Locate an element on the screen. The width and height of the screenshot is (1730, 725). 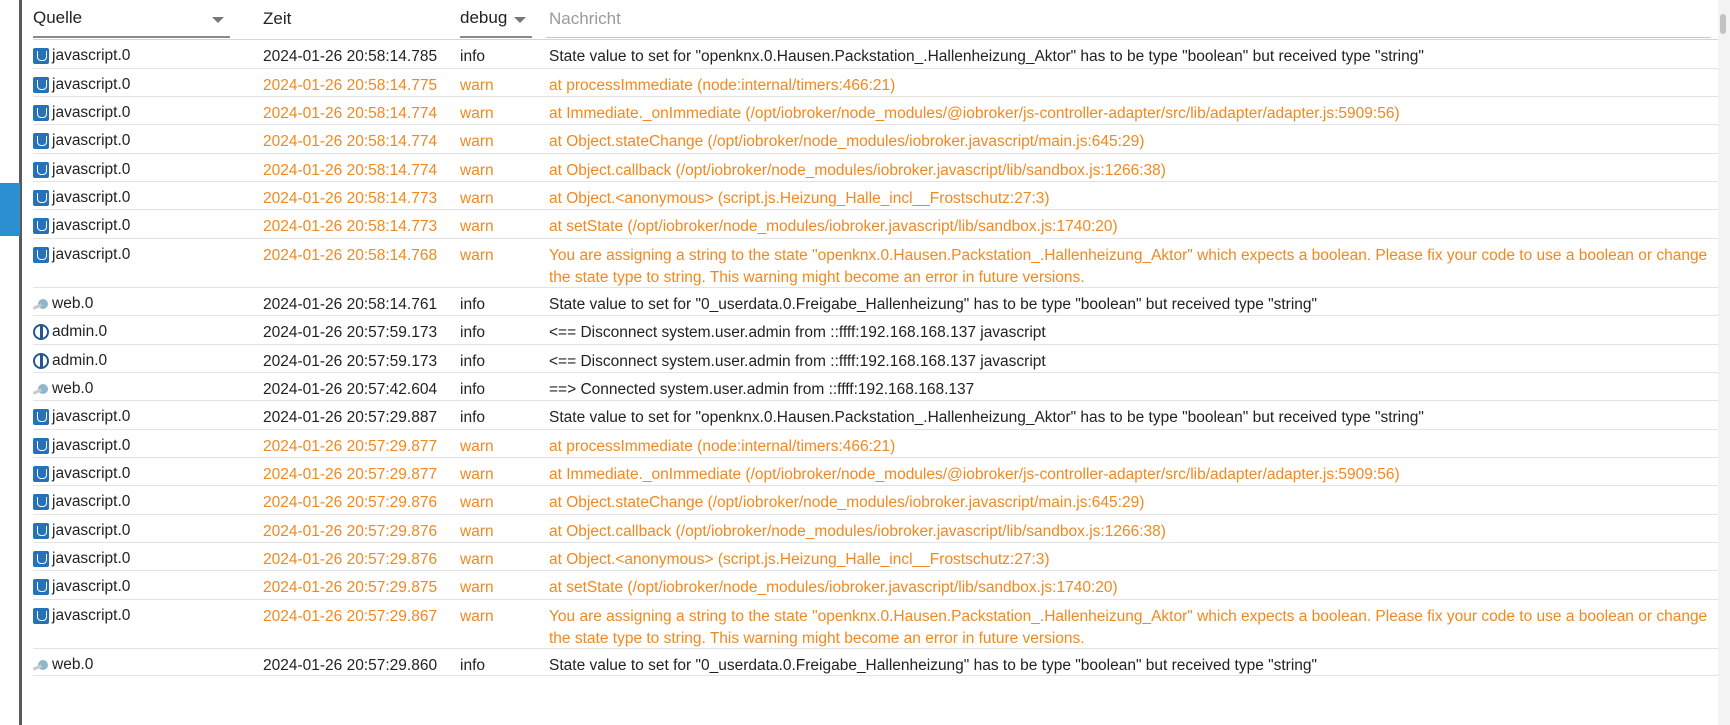
time-column-header: Zeit is located at coordinates (343, 19).